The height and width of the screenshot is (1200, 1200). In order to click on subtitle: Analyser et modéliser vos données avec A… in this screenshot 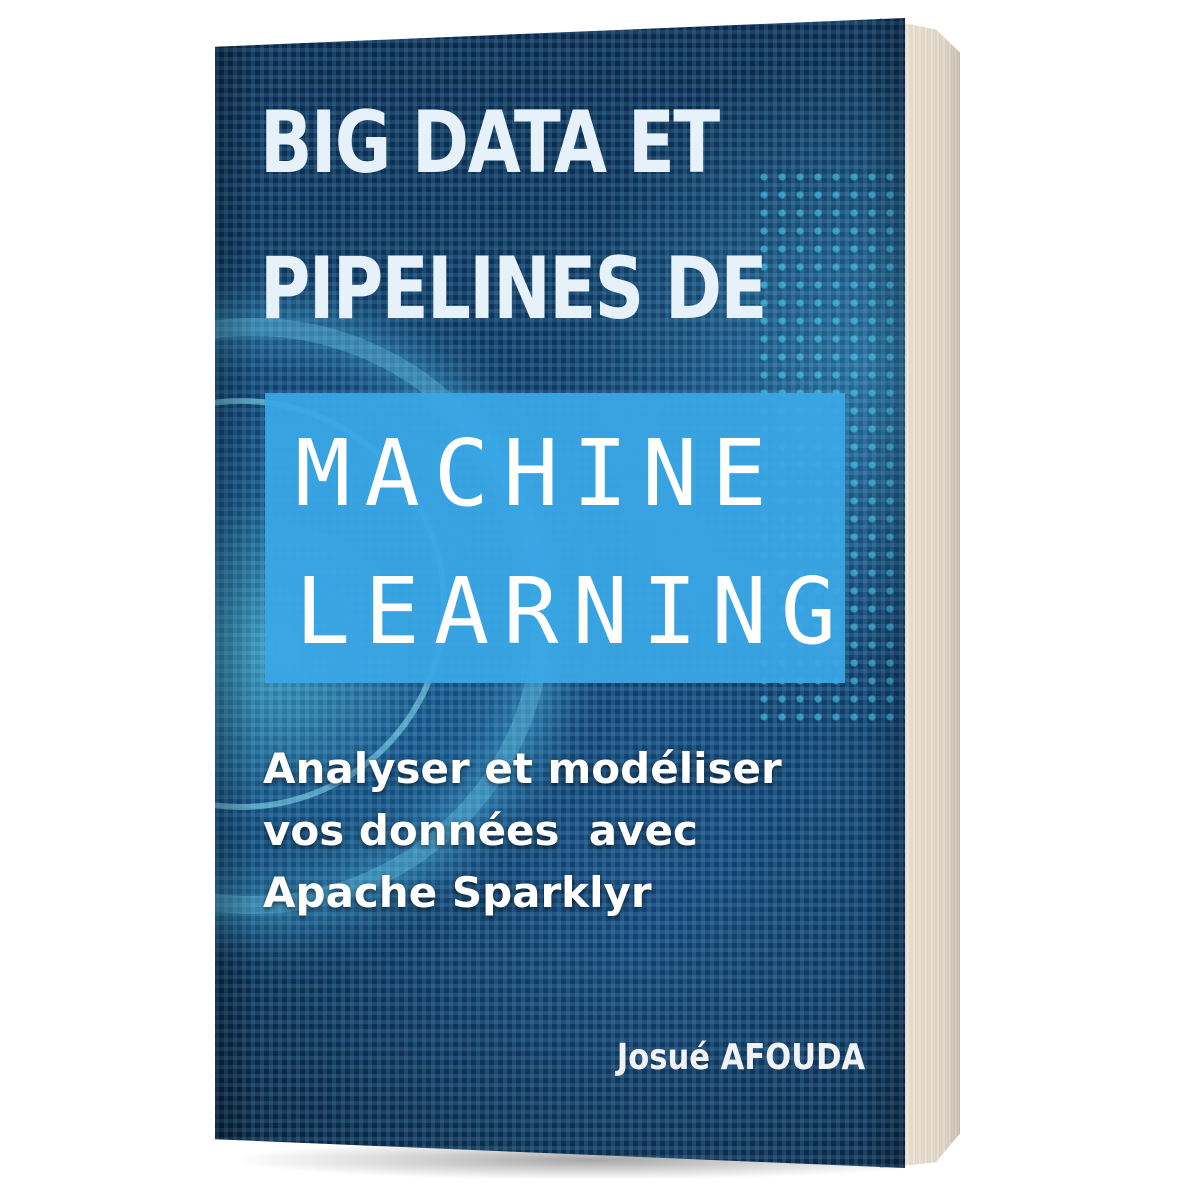, I will do `click(583, 831)`.